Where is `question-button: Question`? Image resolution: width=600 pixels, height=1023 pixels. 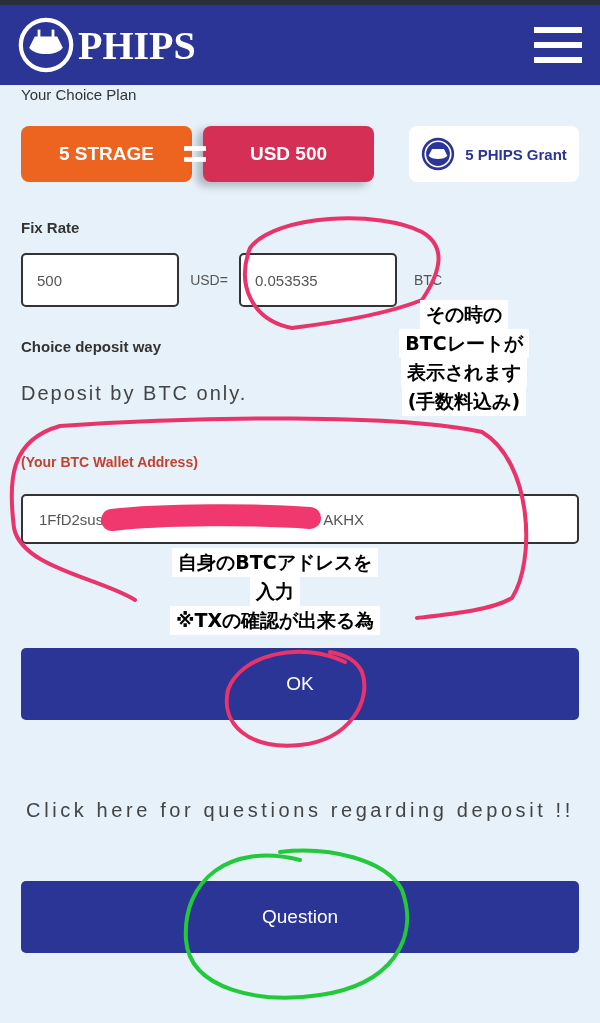
question-button: Question is located at coordinates (300, 917).